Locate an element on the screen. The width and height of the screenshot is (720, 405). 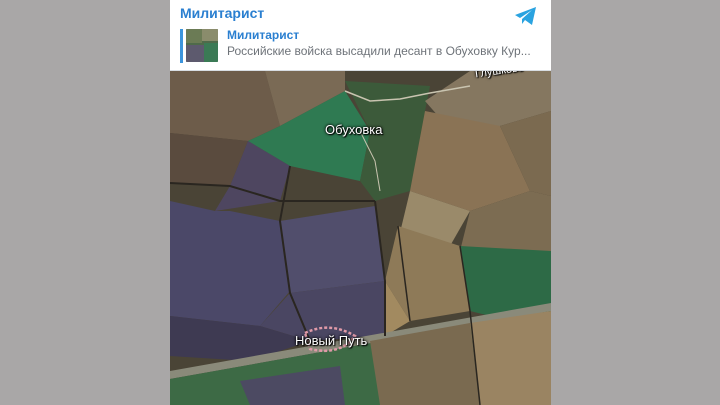
reply-channel-title: Милитарист is located at coordinates (263, 35).